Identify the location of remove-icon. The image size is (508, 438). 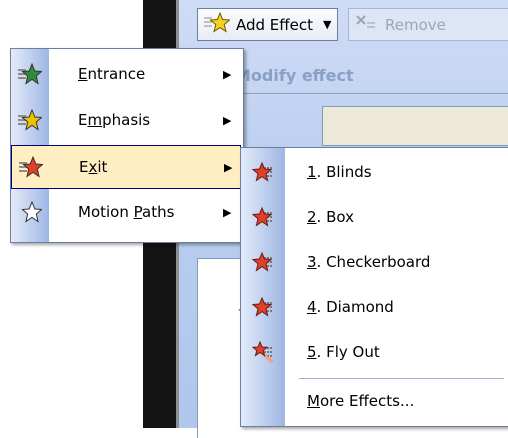
(366, 25).